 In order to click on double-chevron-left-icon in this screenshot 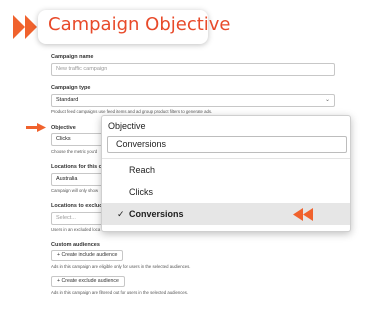, I will do `click(303, 214)`.